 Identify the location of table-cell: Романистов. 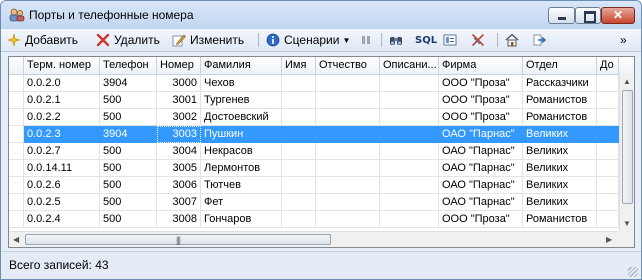
(560, 117).